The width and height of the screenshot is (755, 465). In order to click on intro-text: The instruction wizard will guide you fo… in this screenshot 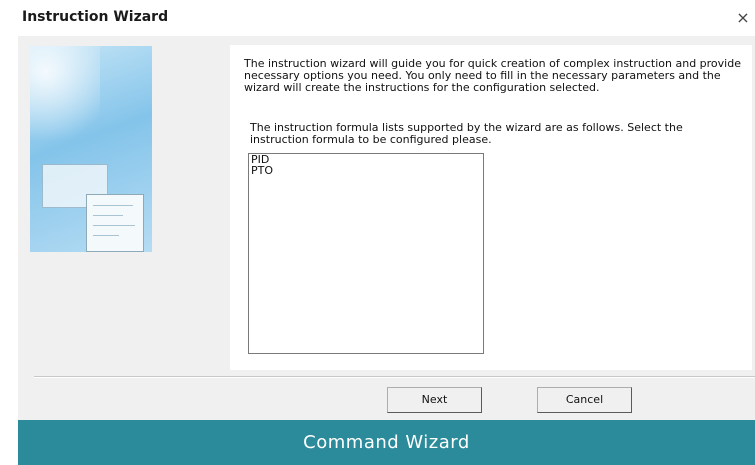, I will do `click(492, 75)`.